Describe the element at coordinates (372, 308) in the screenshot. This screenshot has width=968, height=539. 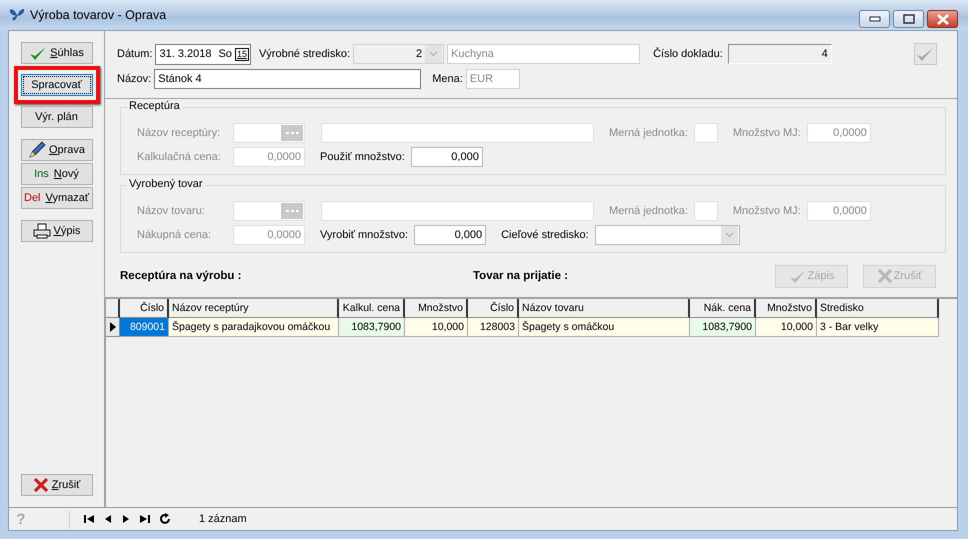
I see `column-header: Kalkul. cena` at that location.